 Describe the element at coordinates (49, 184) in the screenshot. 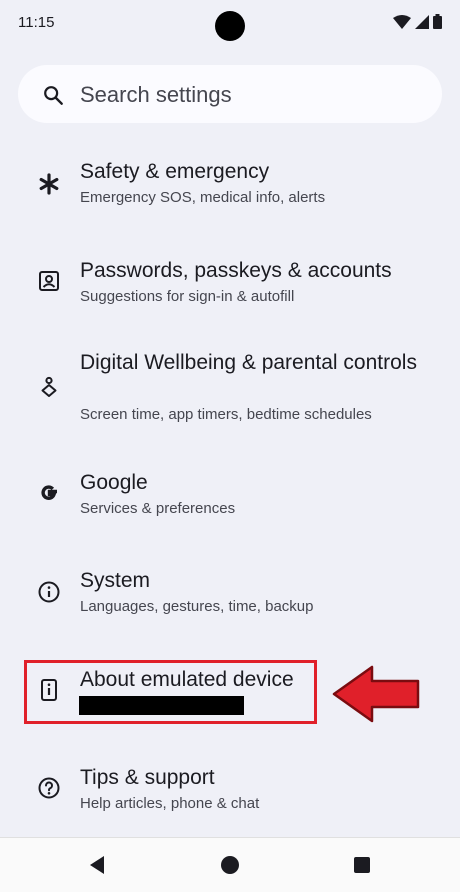

I see `asterisk-icon` at that location.